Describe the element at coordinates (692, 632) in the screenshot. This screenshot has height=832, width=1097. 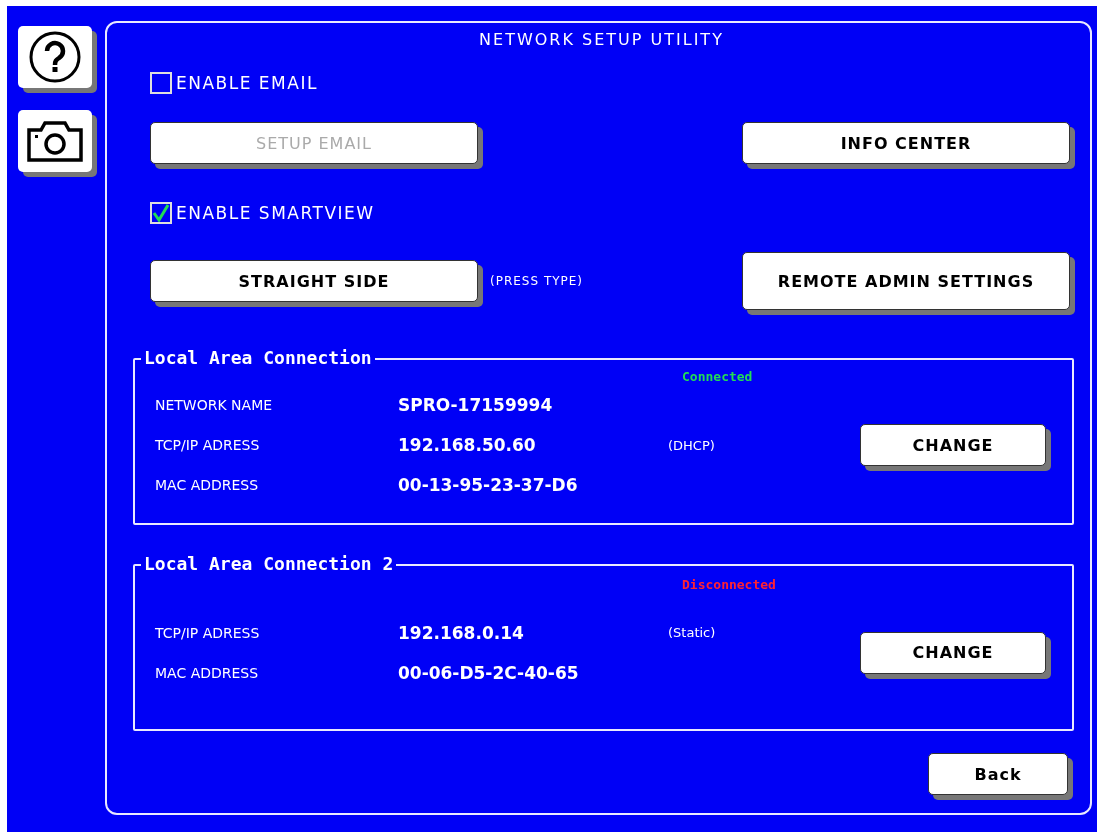
I see `address-mode: (Static)` at that location.